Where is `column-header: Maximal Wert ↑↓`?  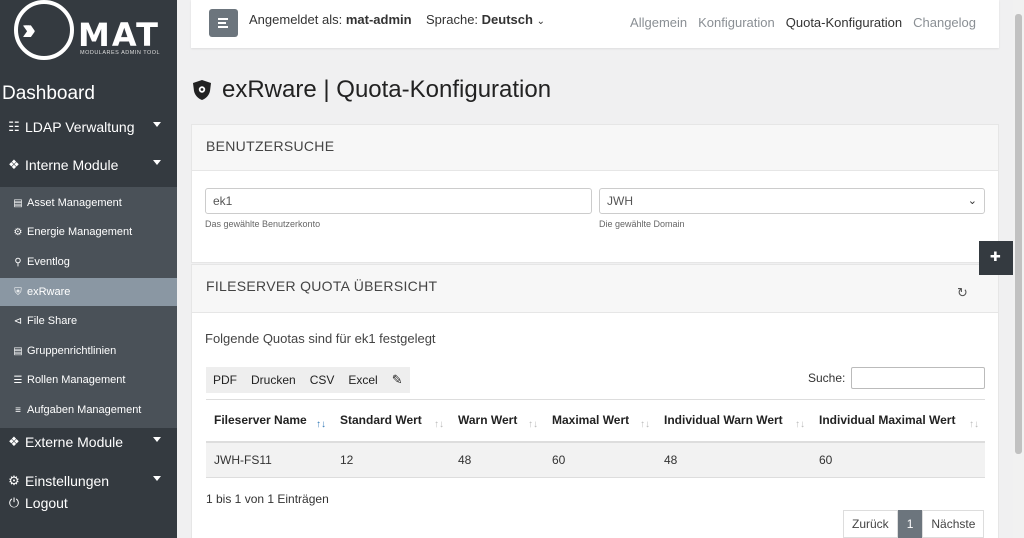
column-header: Maximal Wert ↑↓ is located at coordinates (600, 421).